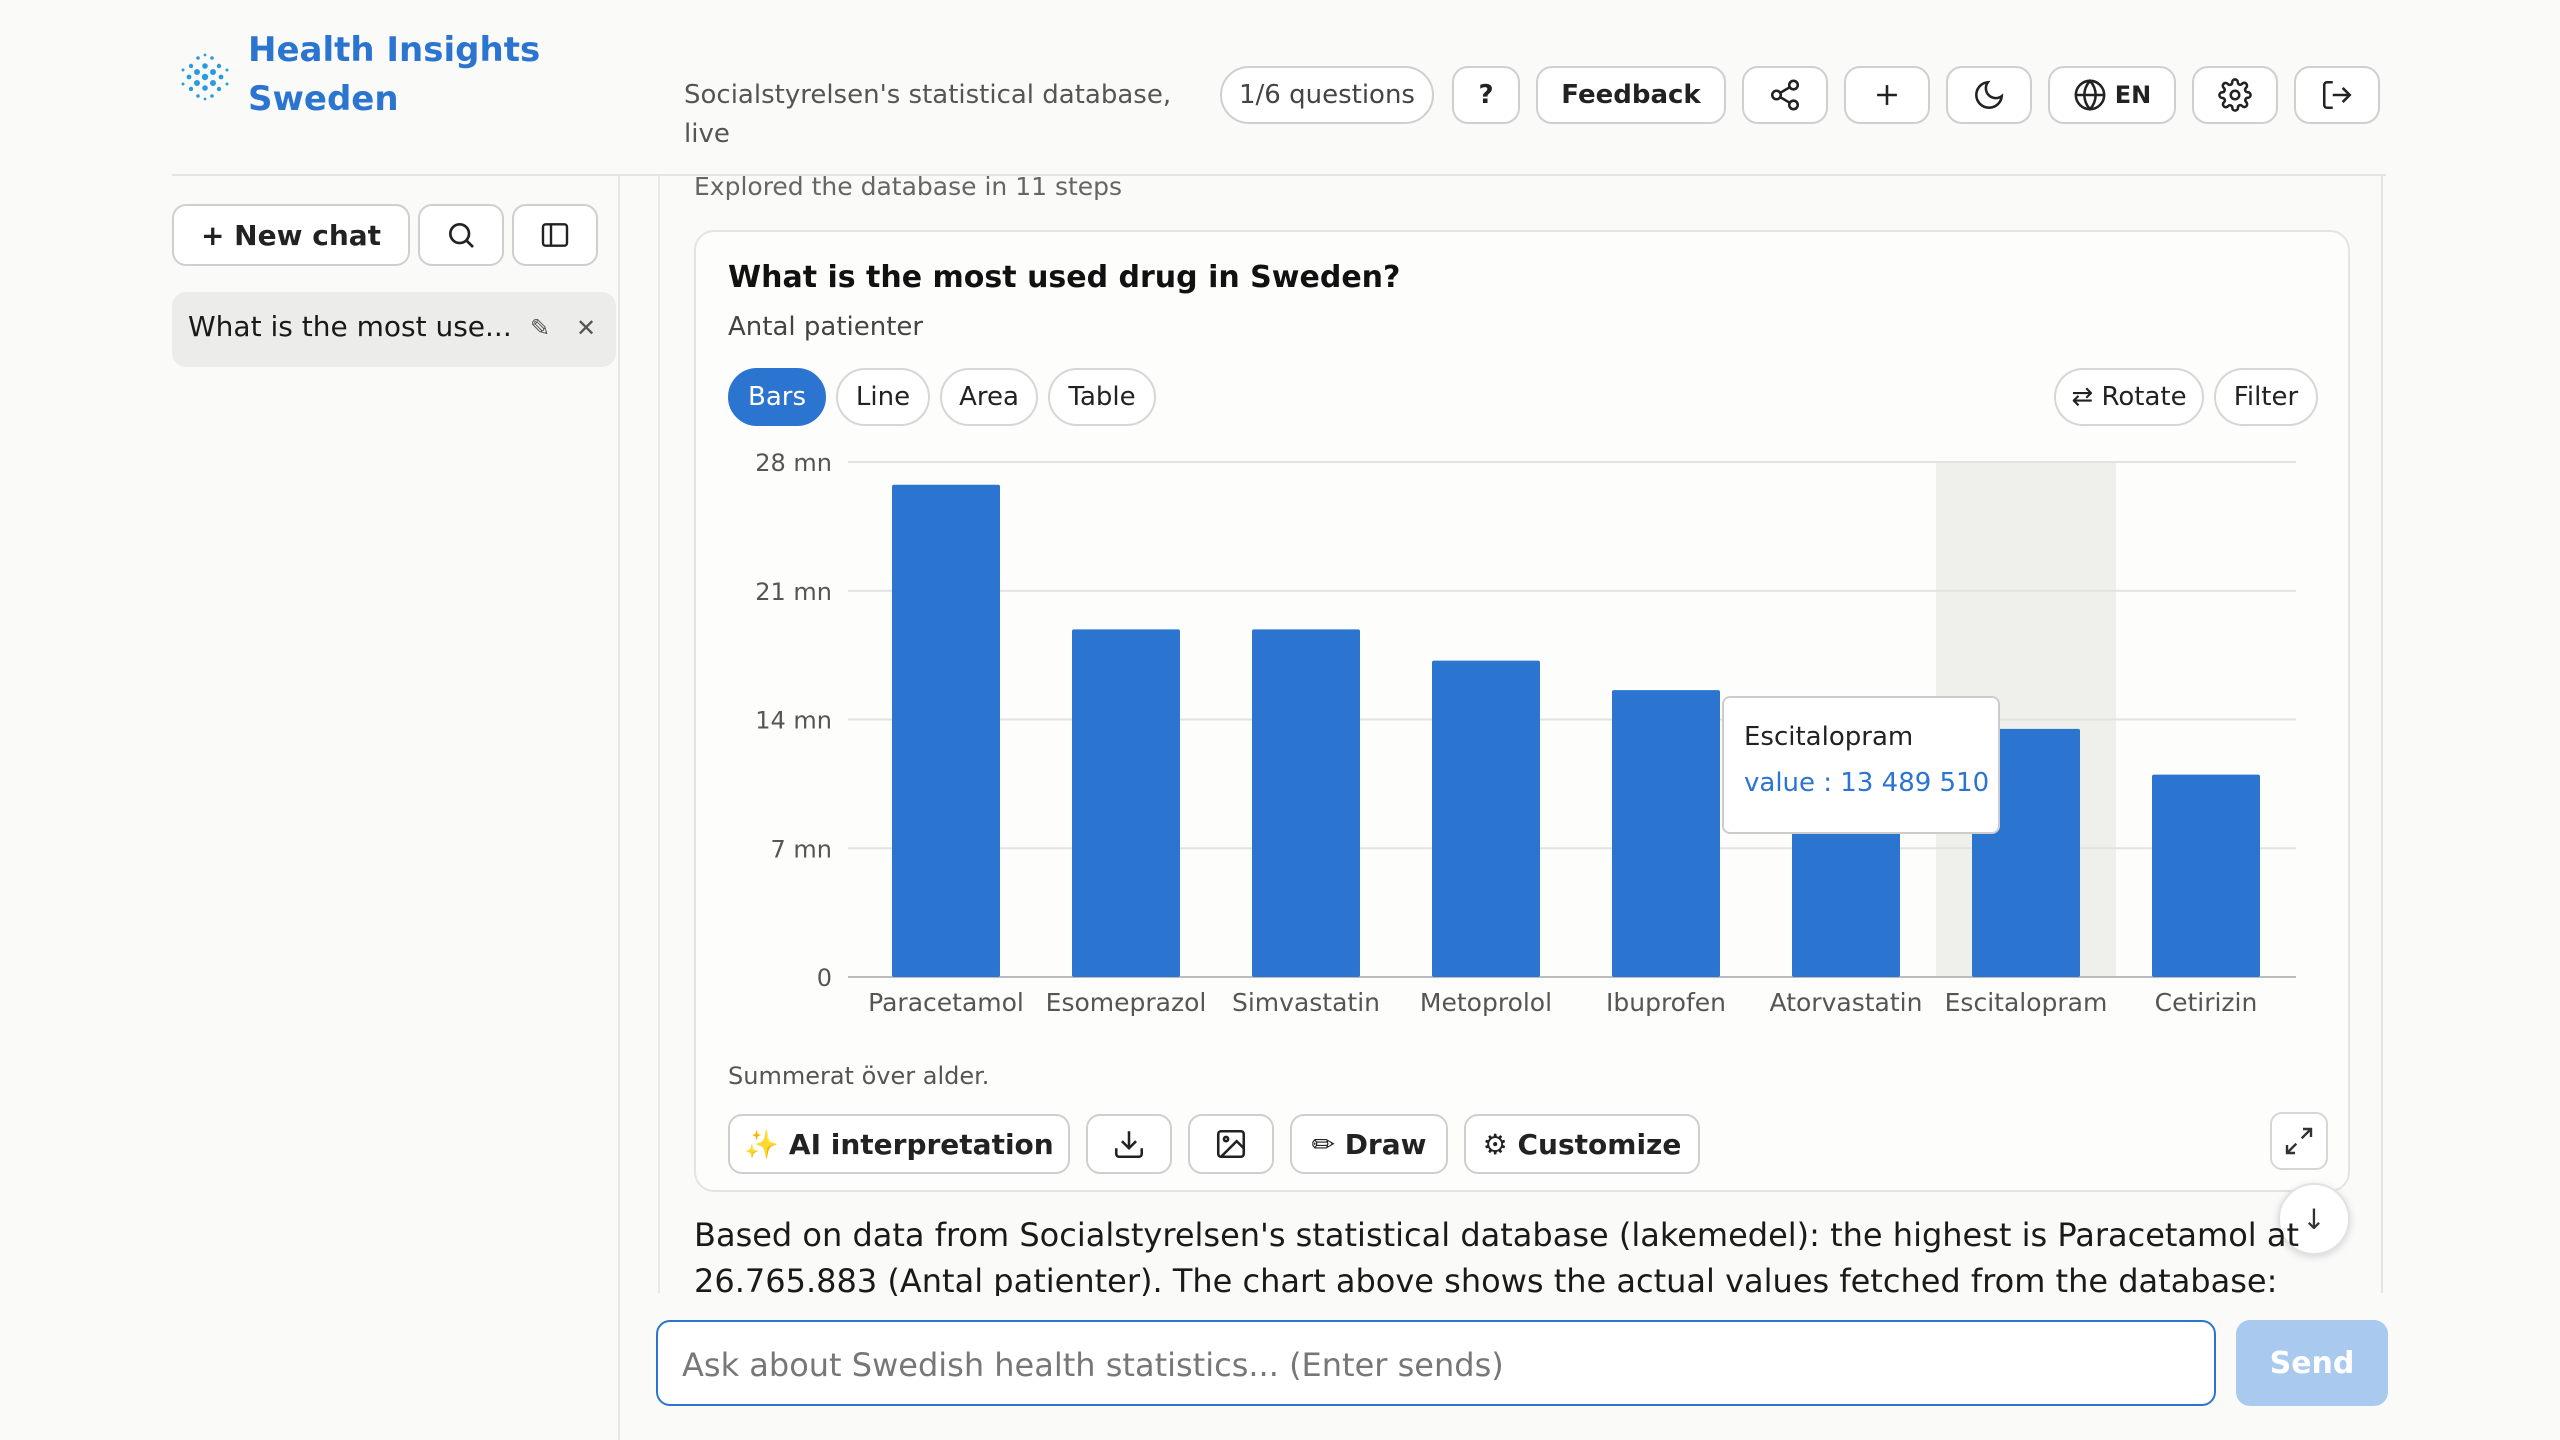 This screenshot has height=1440, width=2560. I want to click on x-tick-label: Paracetamol, so click(946, 1002).